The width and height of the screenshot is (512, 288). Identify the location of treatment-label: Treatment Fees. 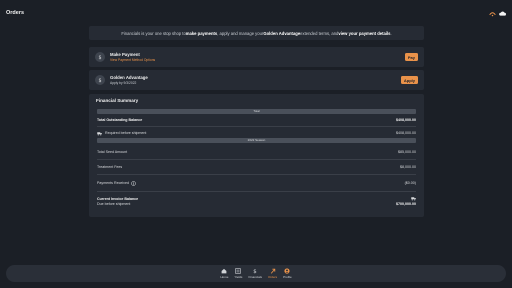
(110, 167).